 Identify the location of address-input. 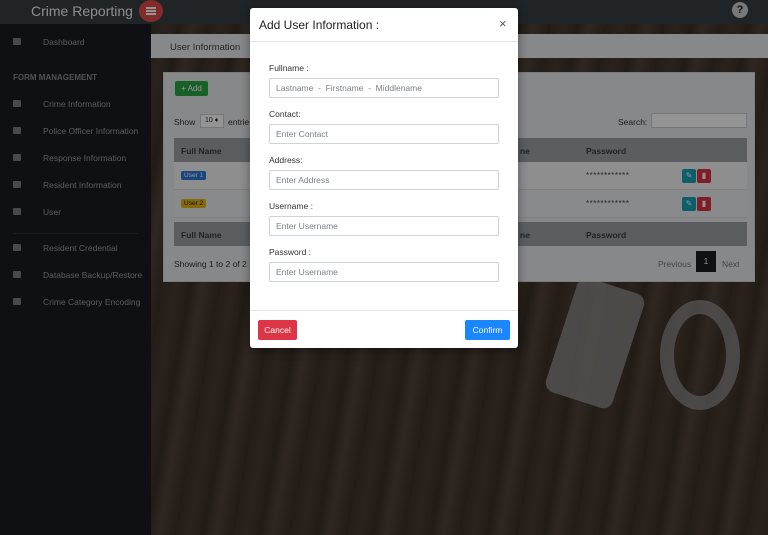
(384, 180).